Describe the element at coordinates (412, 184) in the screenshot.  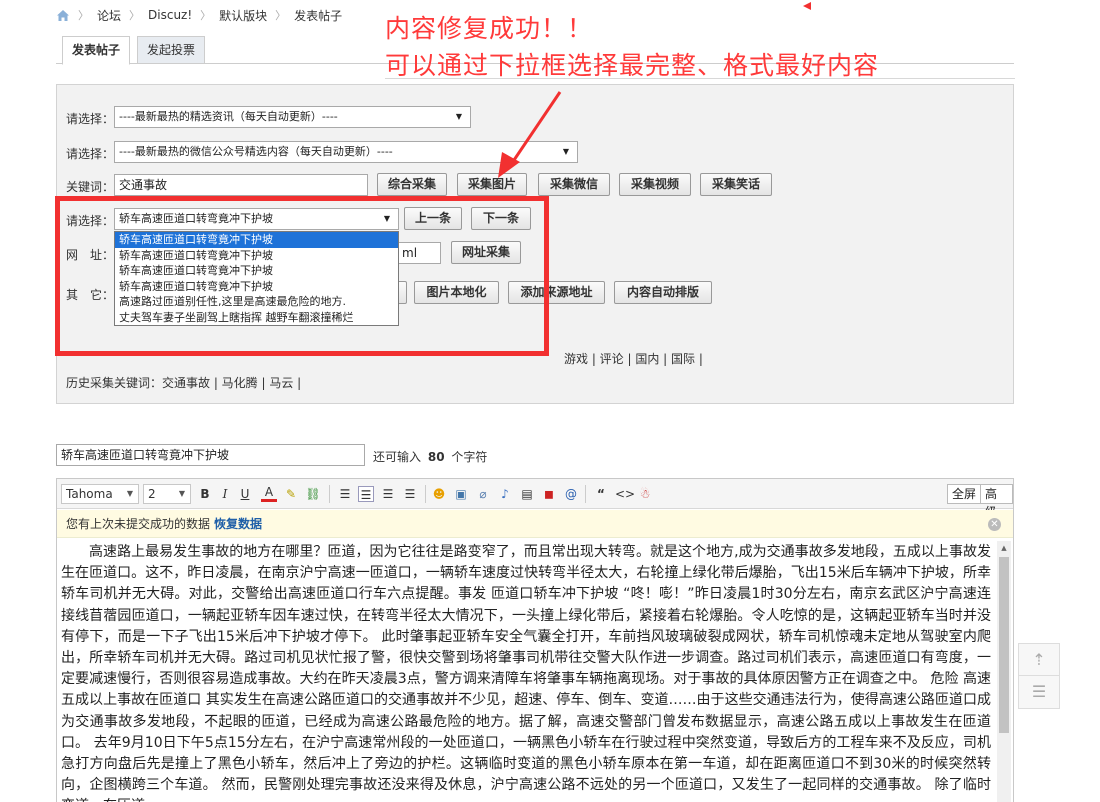
I see `collect-all-button: 综合采集` at that location.